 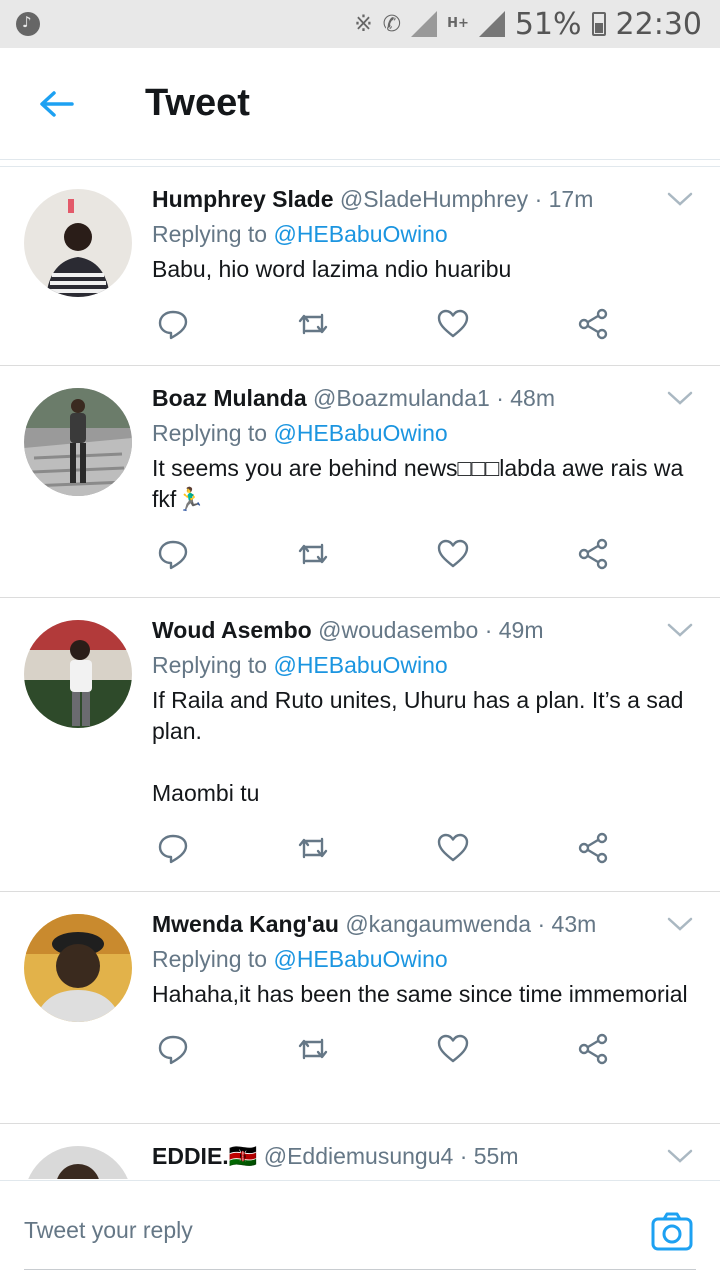 What do you see at coordinates (533, 398) in the screenshot?
I see `timestamp: 48m` at bounding box center [533, 398].